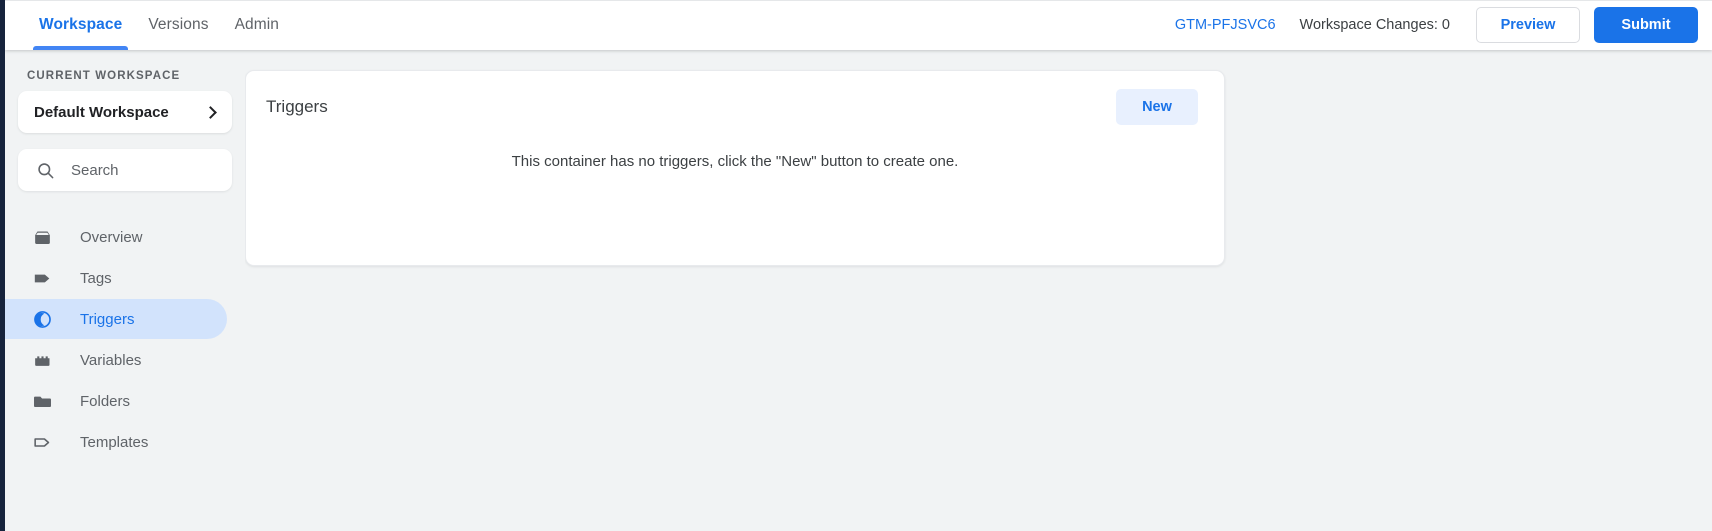 This screenshot has width=1712, height=531. I want to click on workspace-selector: Default Workspace, so click(125, 112).